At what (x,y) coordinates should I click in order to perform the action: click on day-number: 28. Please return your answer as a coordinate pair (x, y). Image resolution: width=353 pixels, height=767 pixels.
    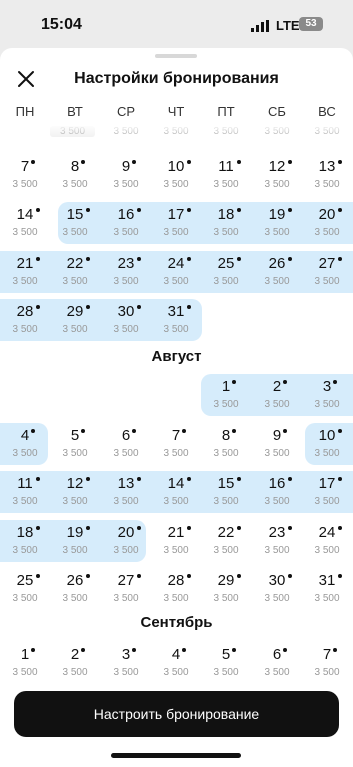
    Looking at the image, I should click on (176, 580).